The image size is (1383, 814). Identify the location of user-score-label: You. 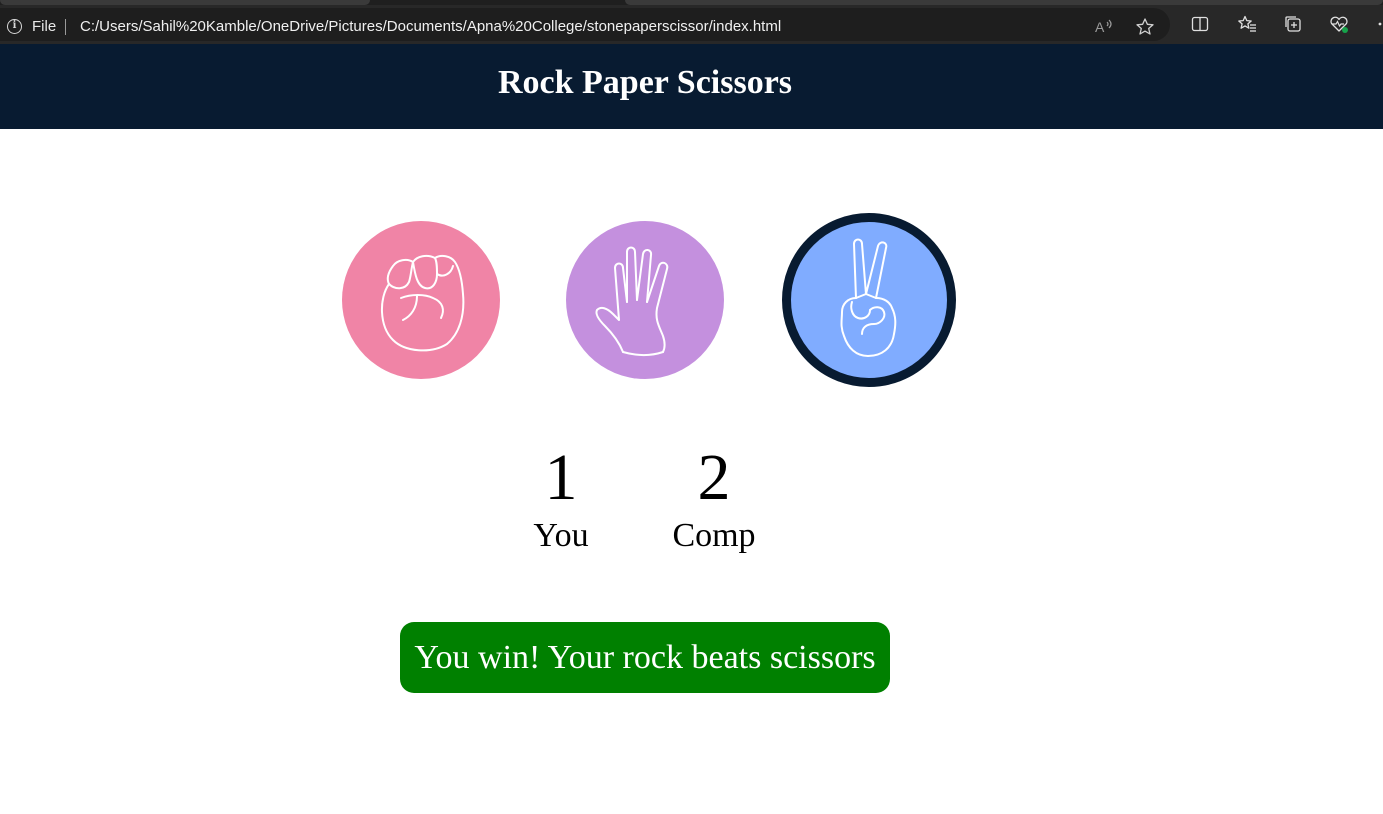
(561, 535).